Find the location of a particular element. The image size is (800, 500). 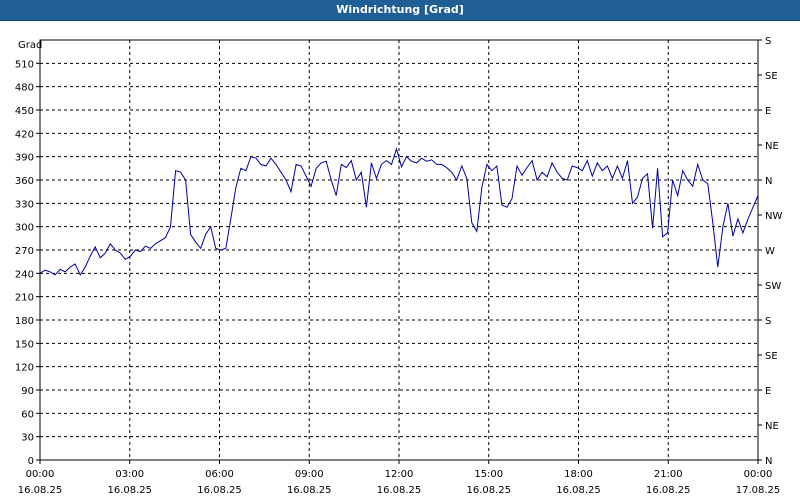

x-tick-time-label: 18:00 is located at coordinates (578, 474).